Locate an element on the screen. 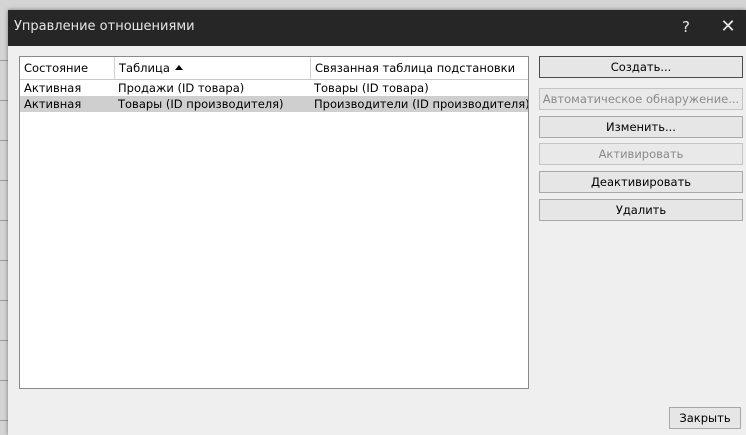 The height and width of the screenshot is (435, 746). delete-button: Удалить is located at coordinates (641, 210).